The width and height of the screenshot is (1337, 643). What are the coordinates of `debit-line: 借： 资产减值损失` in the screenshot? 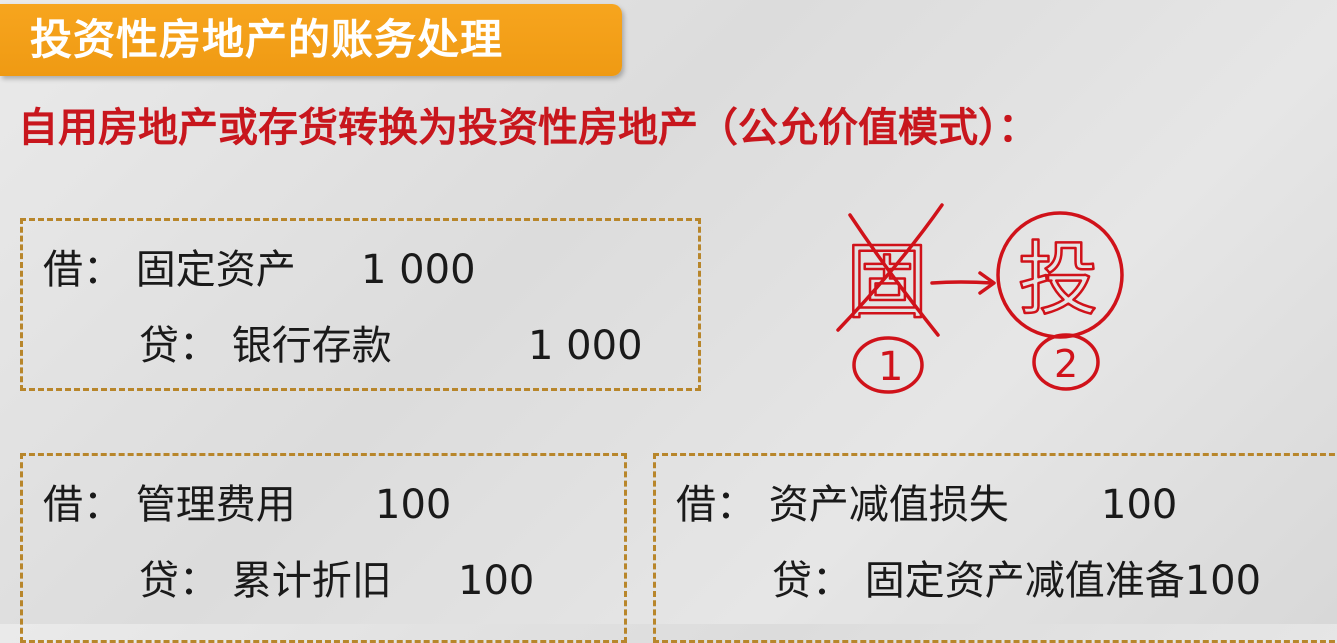 It's located at (842, 505).